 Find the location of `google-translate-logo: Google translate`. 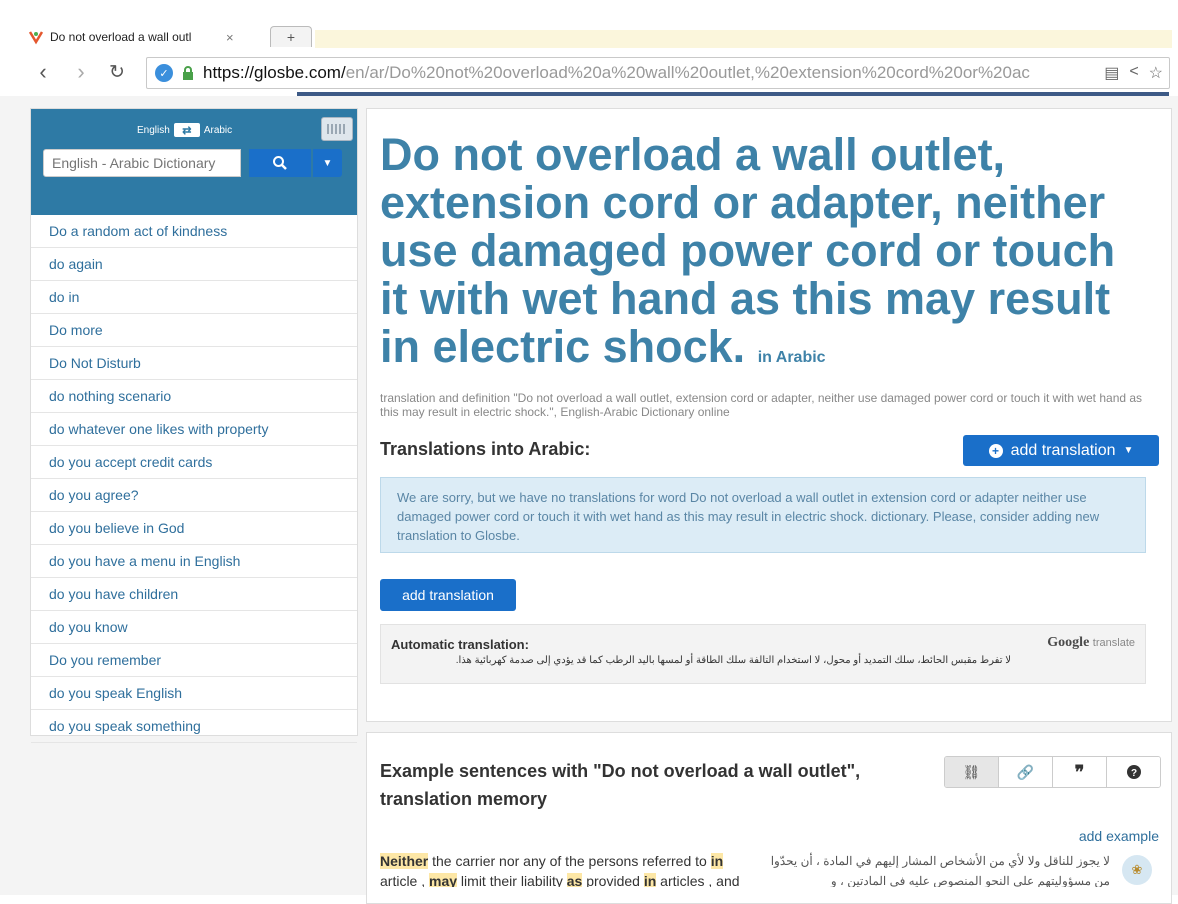

google-translate-logo: Google translate is located at coordinates (1091, 643).